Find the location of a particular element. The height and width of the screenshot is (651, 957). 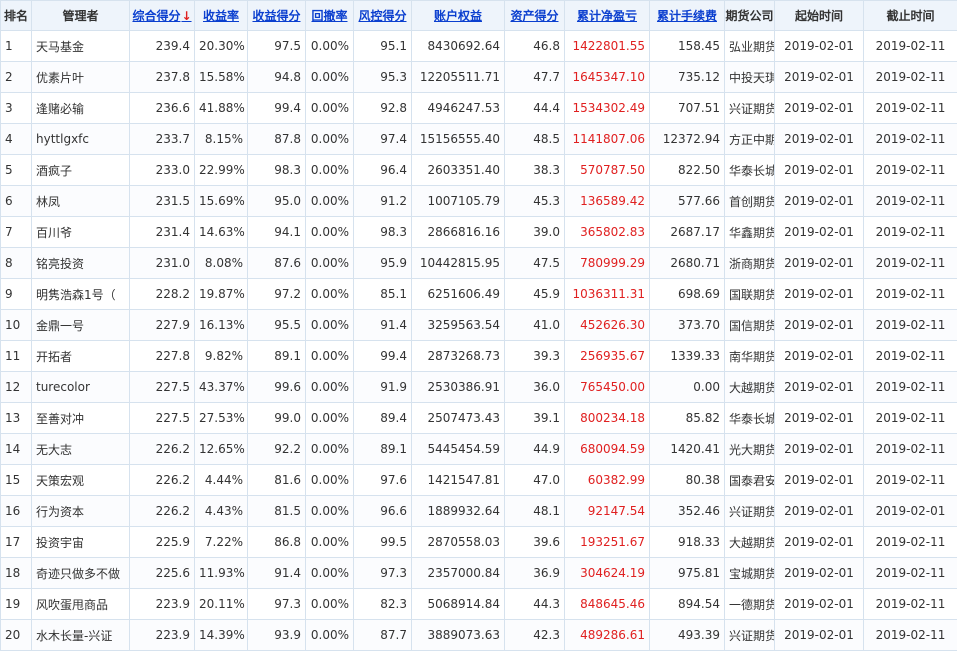

cell-risk-score: 95.9 is located at coordinates (383, 263).